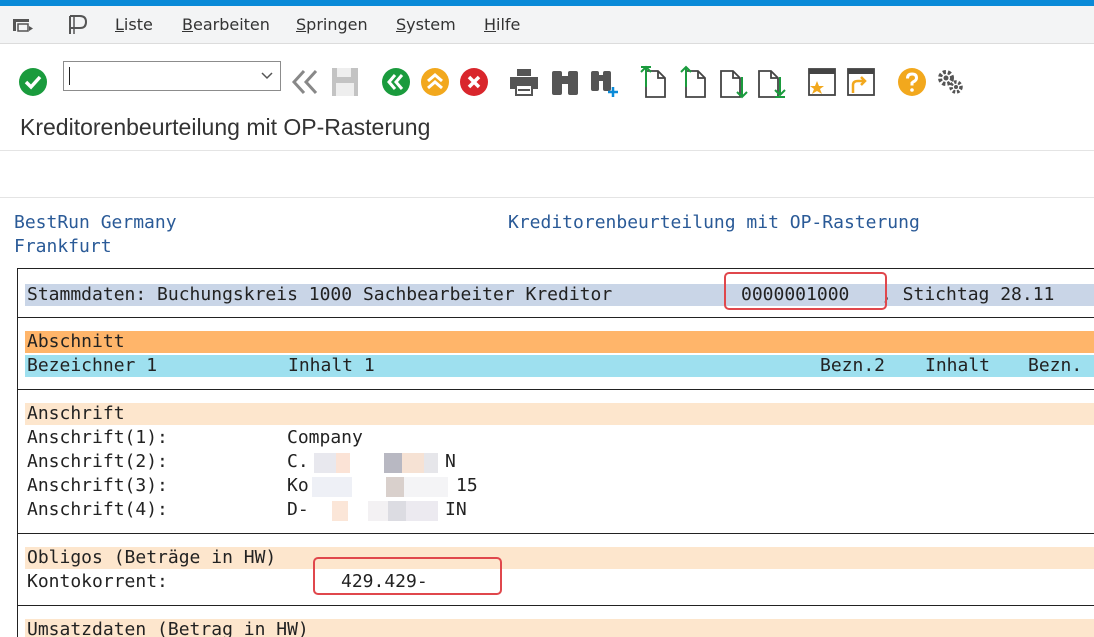 This screenshot has width=1094, height=637. What do you see at coordinates (407, 576) in the screenshot?
I see `amount-highlight` at bounding box center [407, 576].